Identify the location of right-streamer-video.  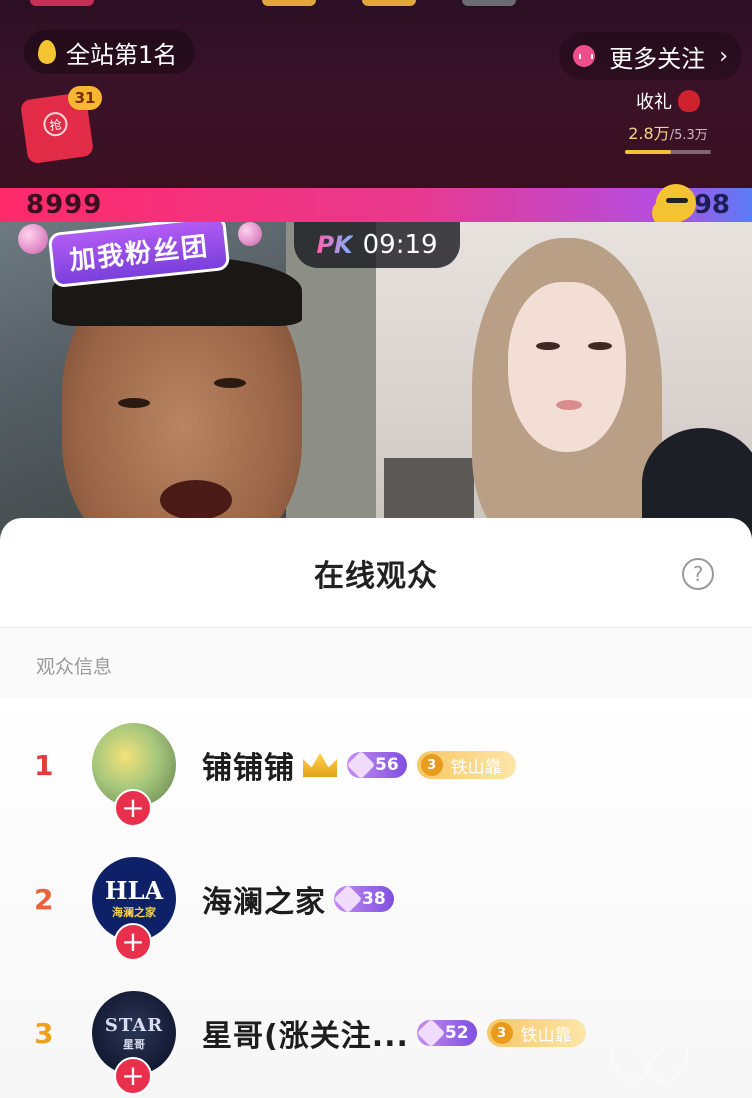
(564, 382).